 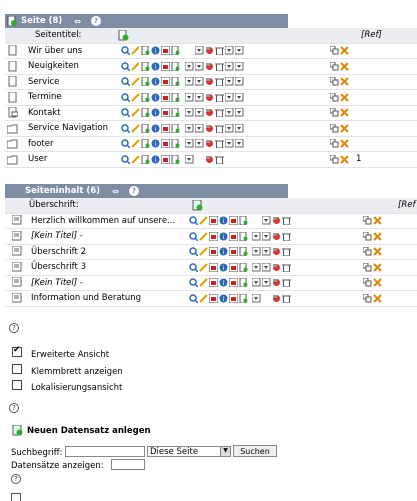 I want to click on content-title: Überschrift 3, so click(x=58, y=267).